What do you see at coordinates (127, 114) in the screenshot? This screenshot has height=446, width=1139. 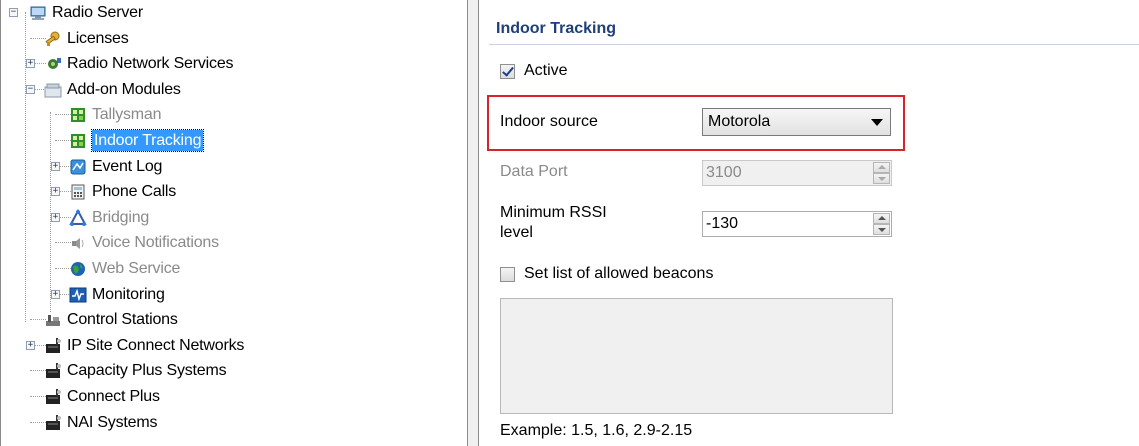 I see `tree-item-label: Tallysman` at bounding box center [127, 114].